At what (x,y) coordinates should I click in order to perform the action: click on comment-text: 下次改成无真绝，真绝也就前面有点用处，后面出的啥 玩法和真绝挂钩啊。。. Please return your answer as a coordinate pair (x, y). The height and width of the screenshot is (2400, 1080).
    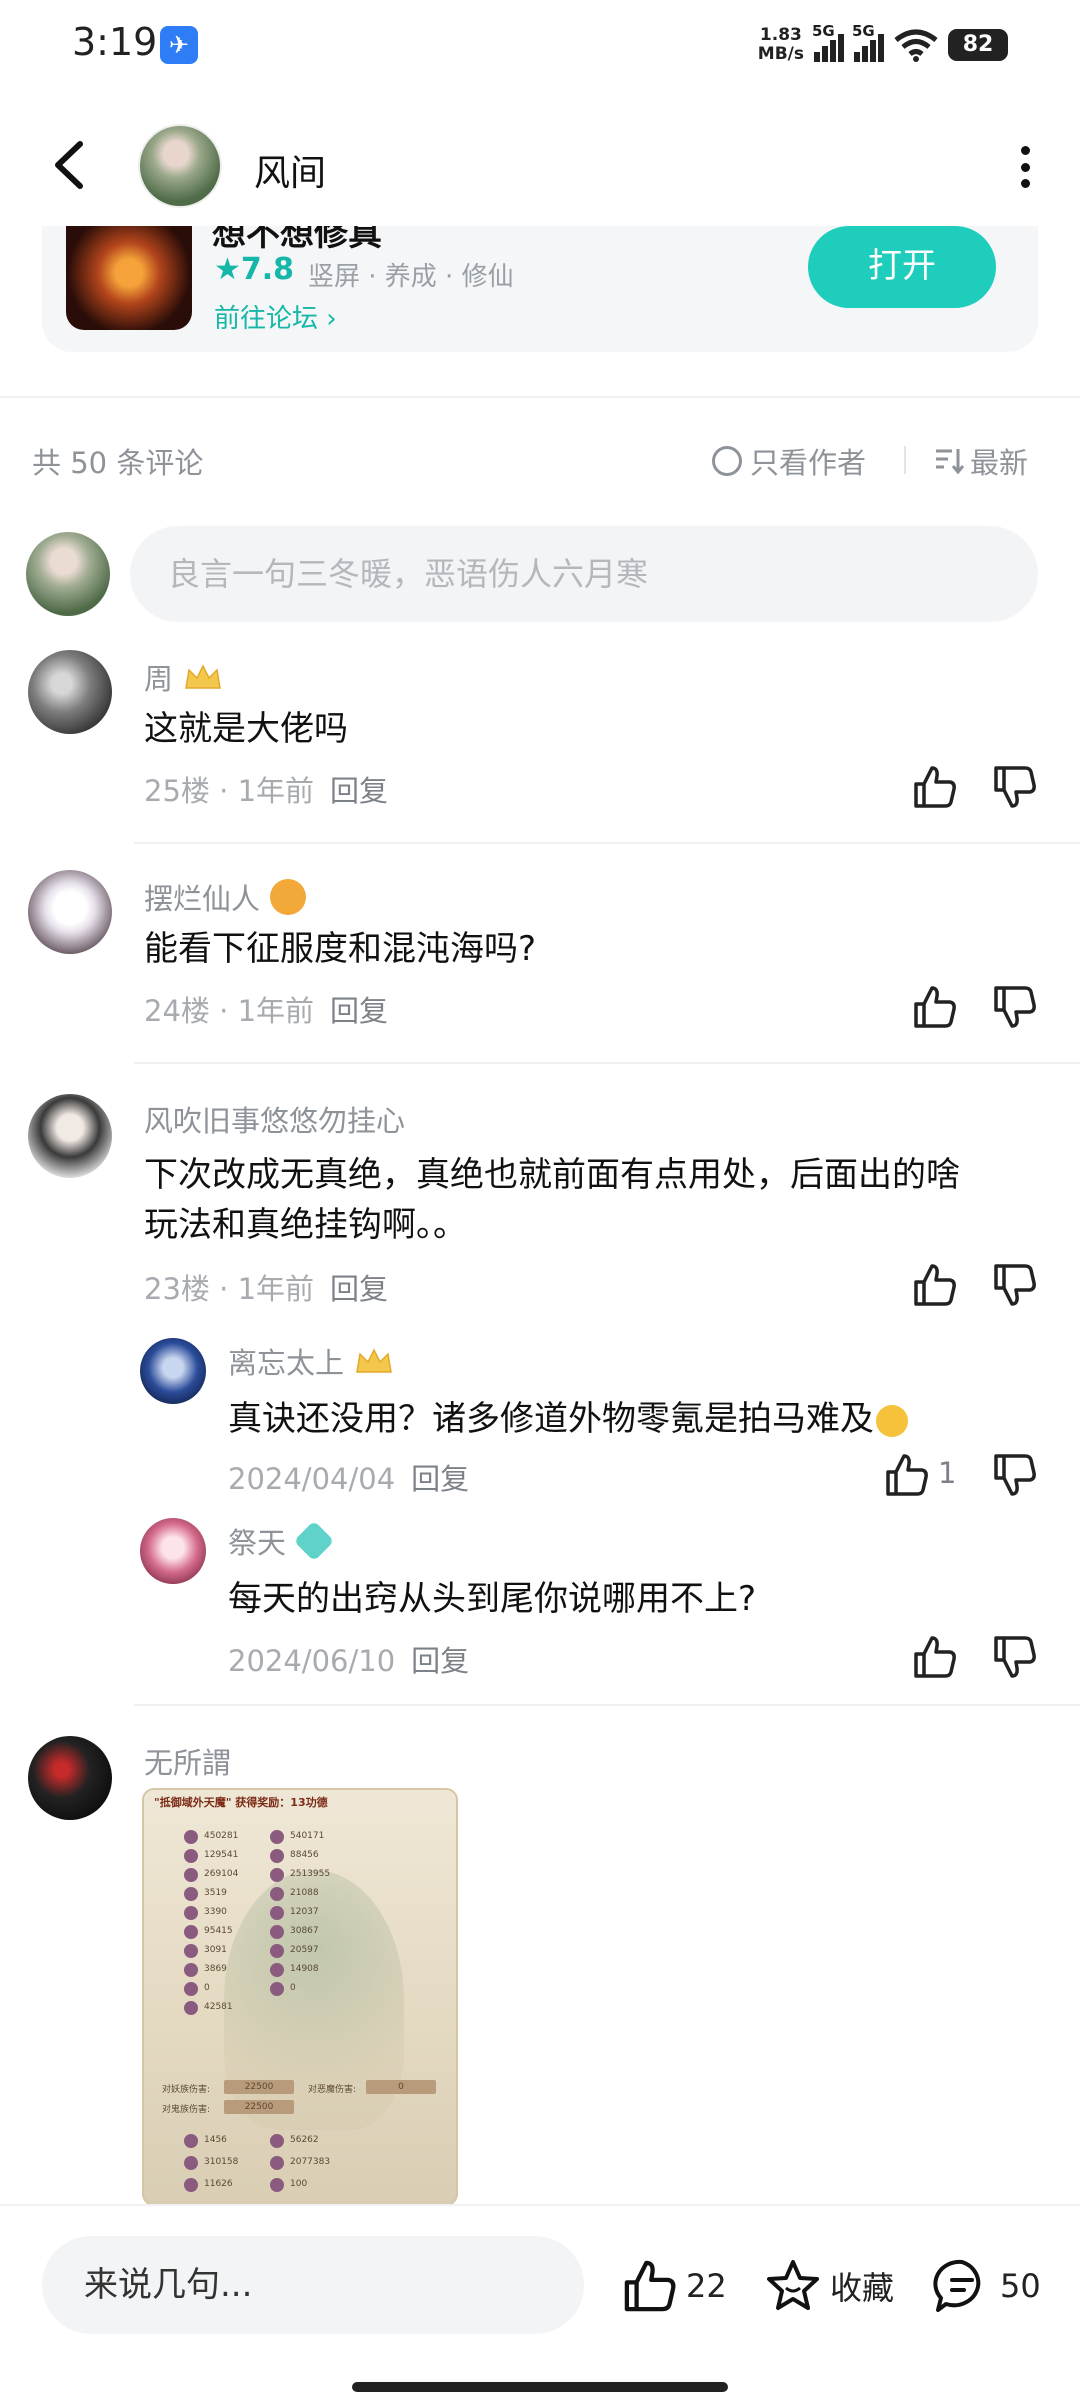
    Looking at the image, I should click on (552, 1200).